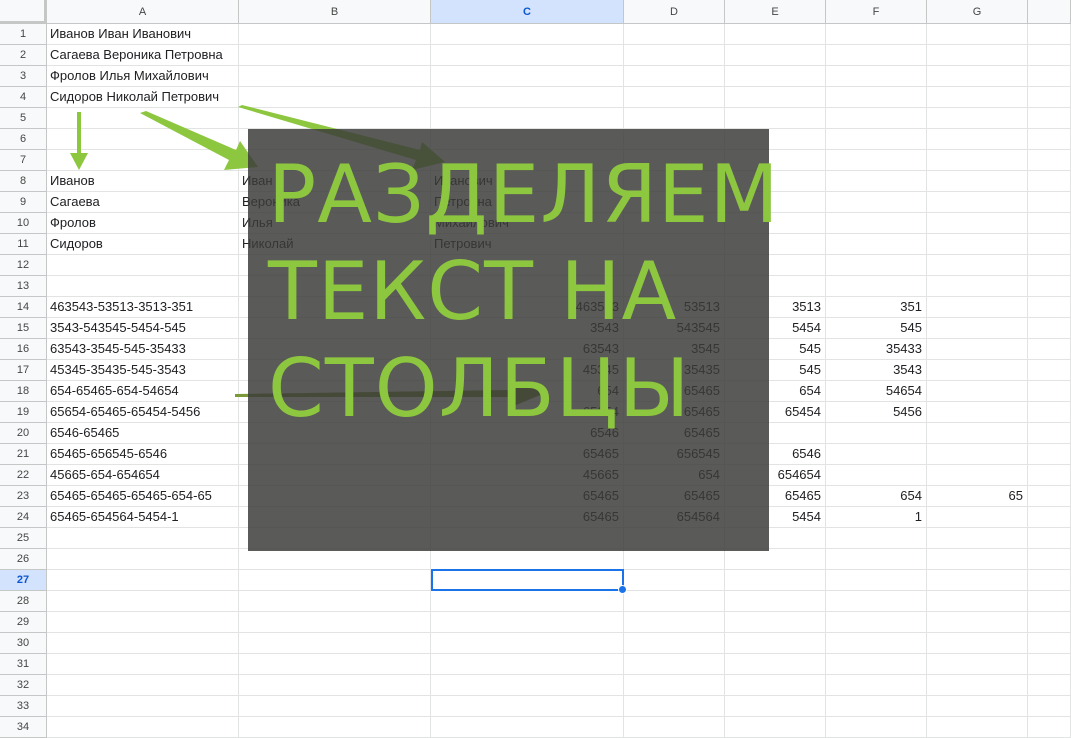 This screenshot has height=738, width=1071. What do you see at coordinates (876, 580) in the screenshot?
I see `cell-f27` at bounding box center [876, 580].